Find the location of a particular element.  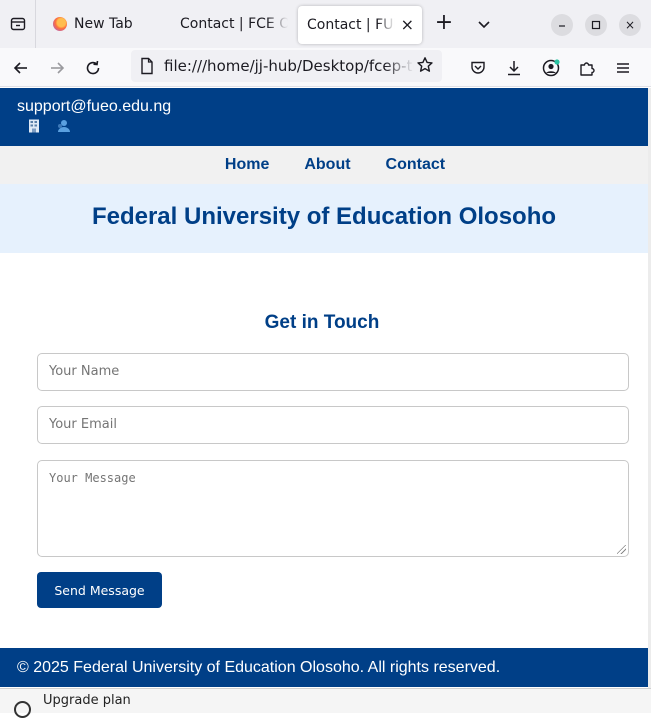

reload-icon is located at coordinates (93, 68).